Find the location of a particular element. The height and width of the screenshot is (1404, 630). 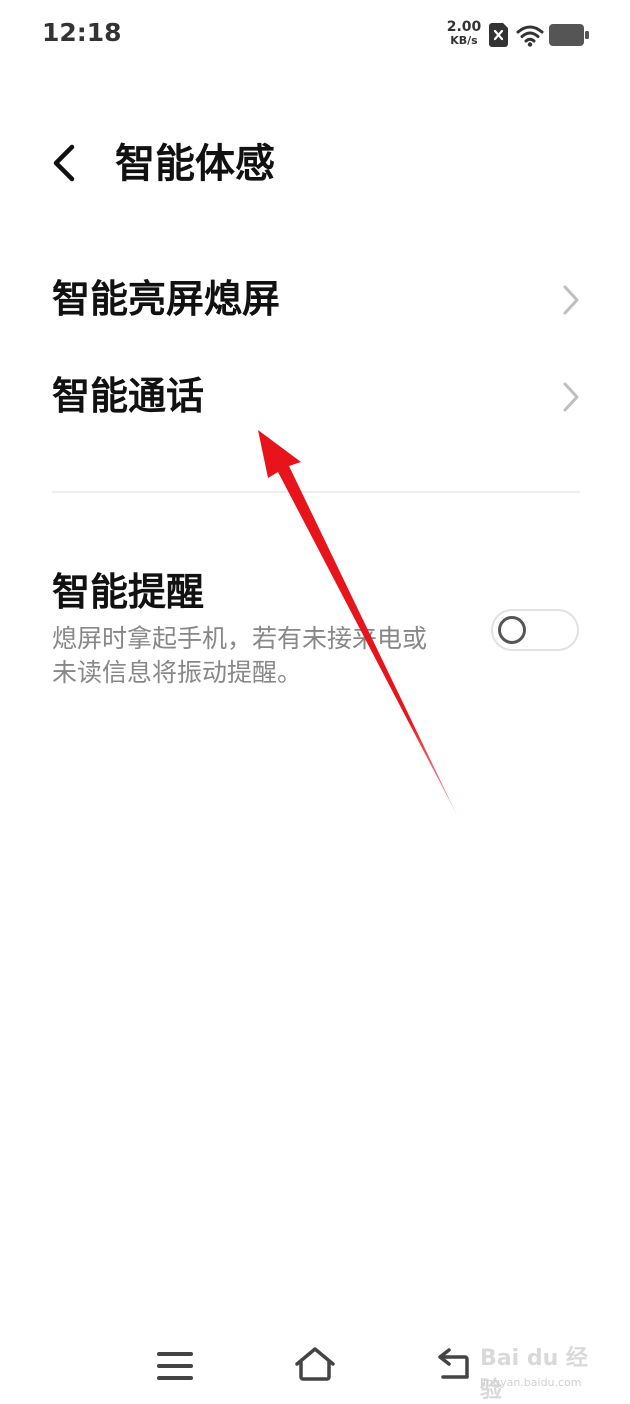

smart-screen-on-off-label: 智能亮屏熄屏 is located at coordinates (166, 299).